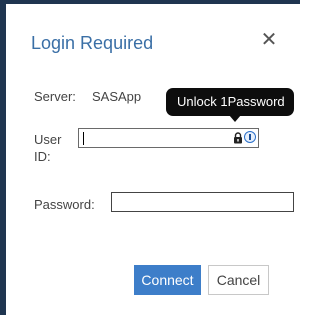  What do you see at coordinates (238, 138) in the screenshot?
I see `lock-icon` at bounding box center [238, 138].